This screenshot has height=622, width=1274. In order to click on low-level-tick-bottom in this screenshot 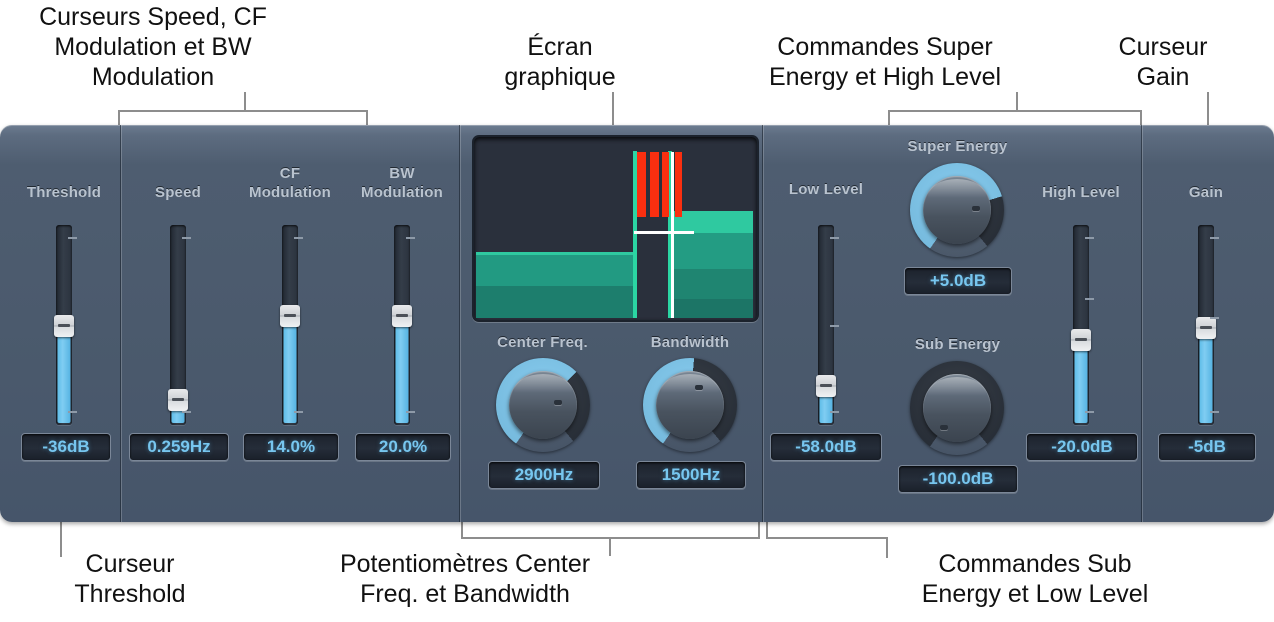, I will do `click(834, 412)`.